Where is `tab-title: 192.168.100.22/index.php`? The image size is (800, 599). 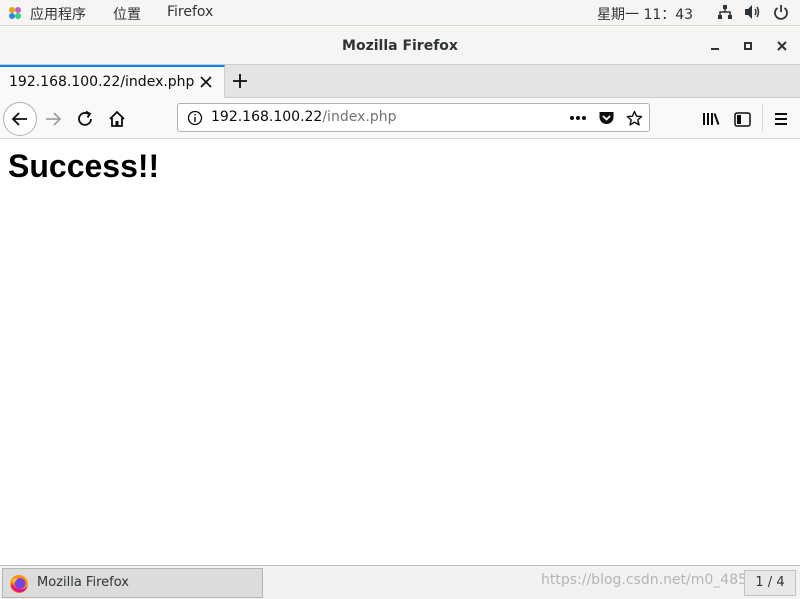
tab-title: 192.168.100.22/index.php is located at coordinates (102, 82).